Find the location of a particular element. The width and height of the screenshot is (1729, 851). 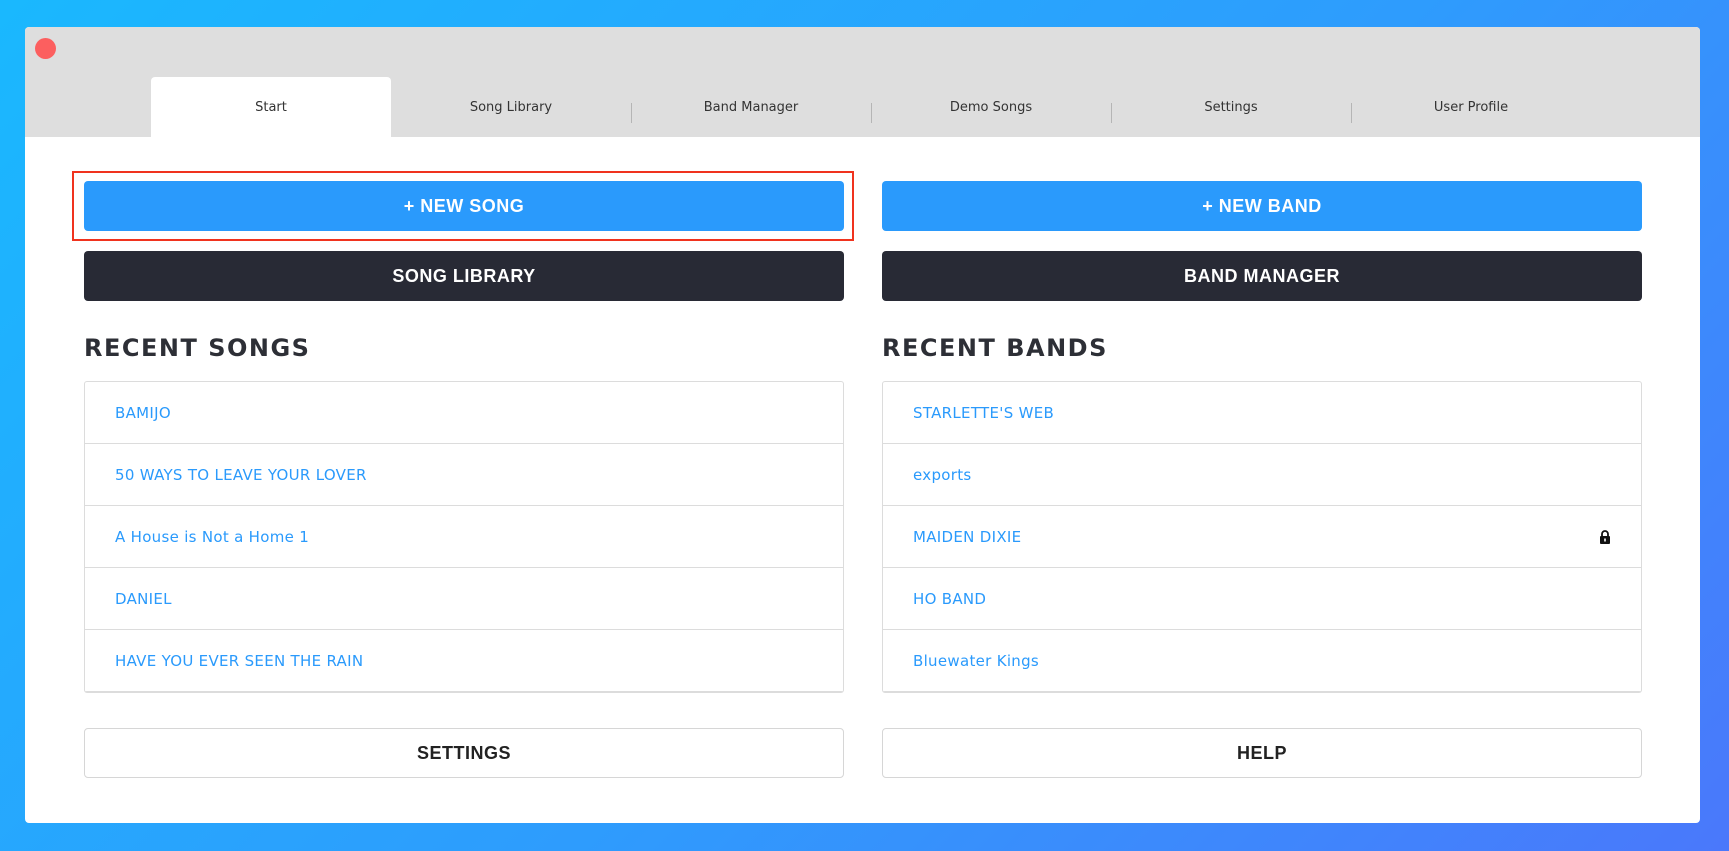

tab-demo-songs: Demo Songs is located at coordinates (991, 107).